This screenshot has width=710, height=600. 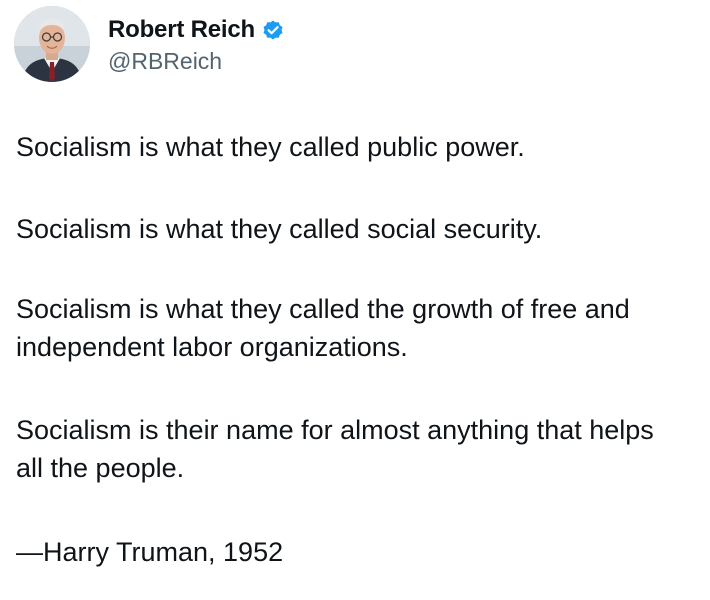 I want to click on author-identity: Robert Reich @RBReich, so click(x=196, y=44).